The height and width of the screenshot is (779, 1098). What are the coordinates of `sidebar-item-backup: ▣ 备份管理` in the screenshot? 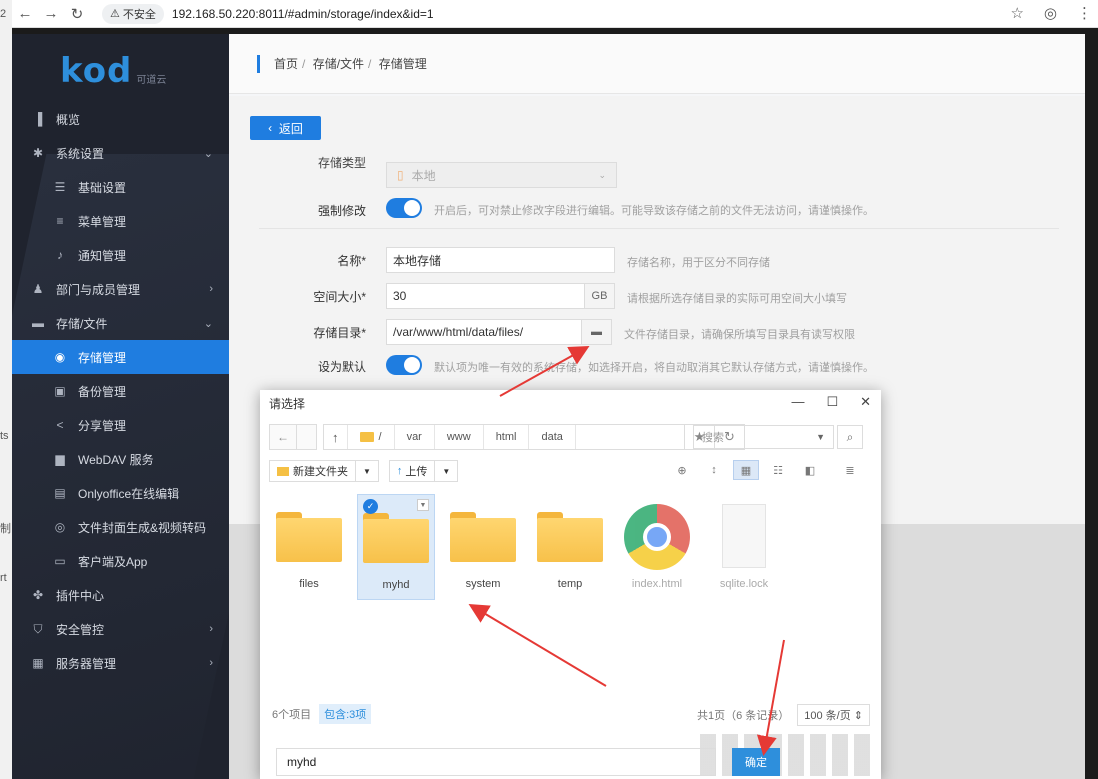 It's located at (120, 391).